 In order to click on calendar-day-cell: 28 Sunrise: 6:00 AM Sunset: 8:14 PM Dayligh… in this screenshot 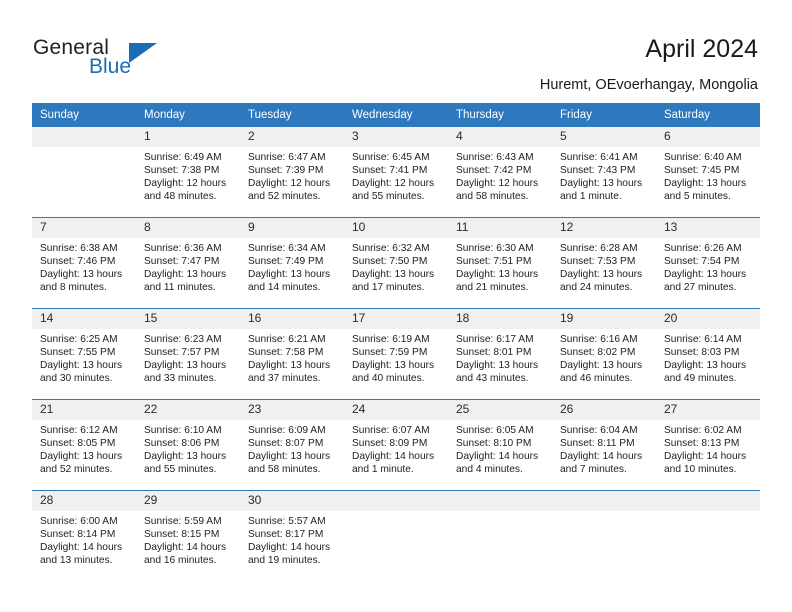, I will do `click(84, 535)`.